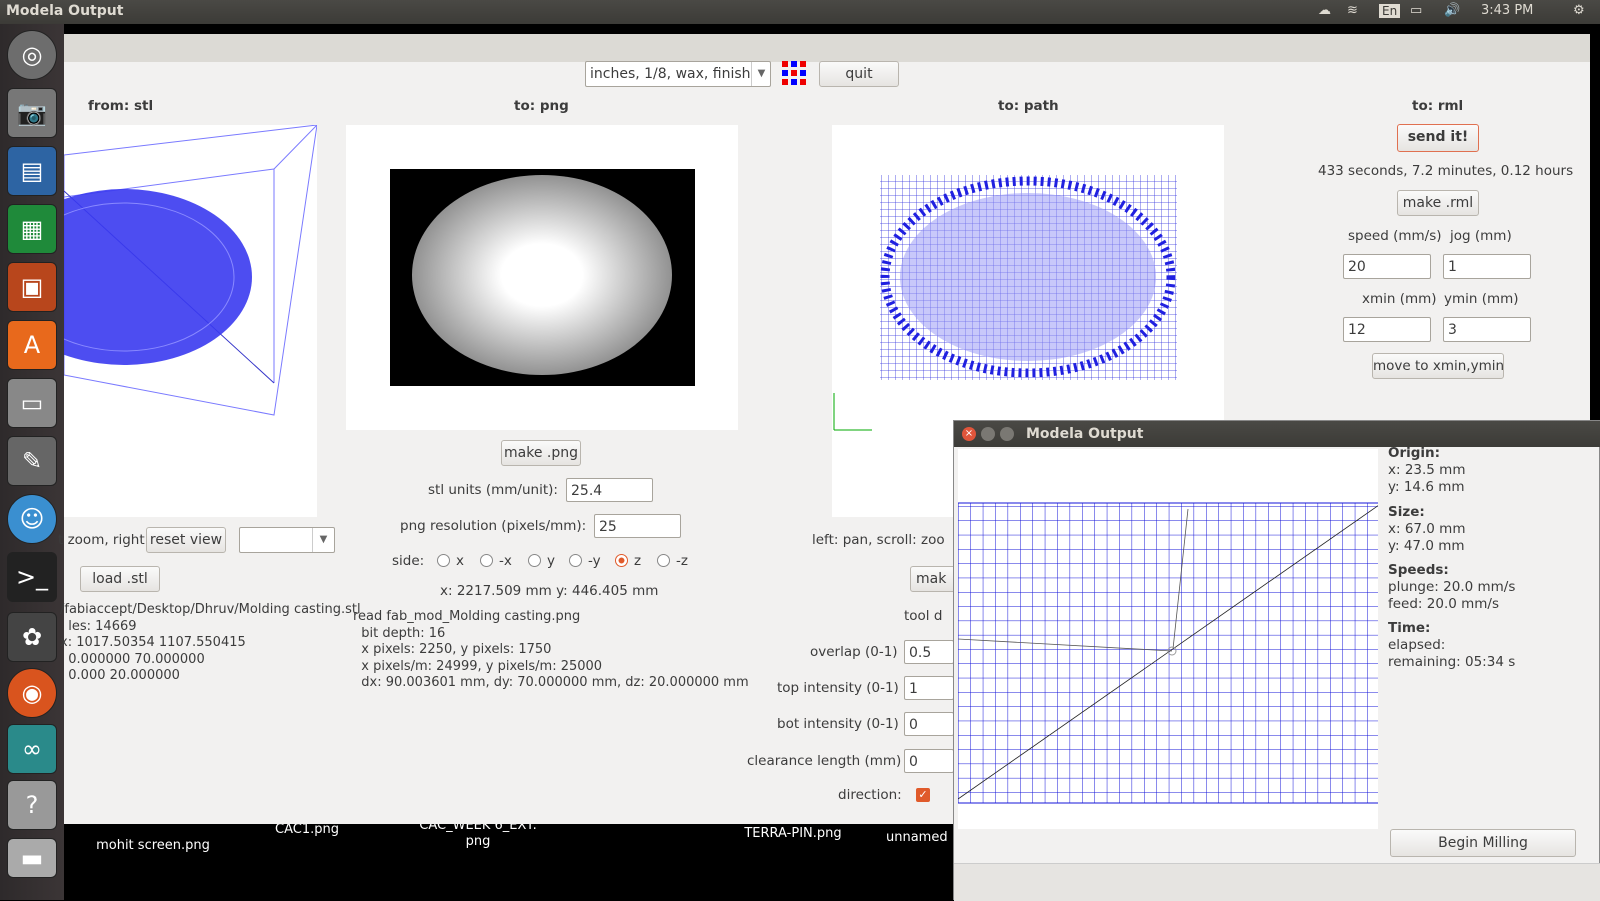 This screenshot has width=1600, height=901. What do you see at coordinates (1507, 10) in the screenshot?
I see `clock: 3:43 PM` at bounding box center [1507, 10].